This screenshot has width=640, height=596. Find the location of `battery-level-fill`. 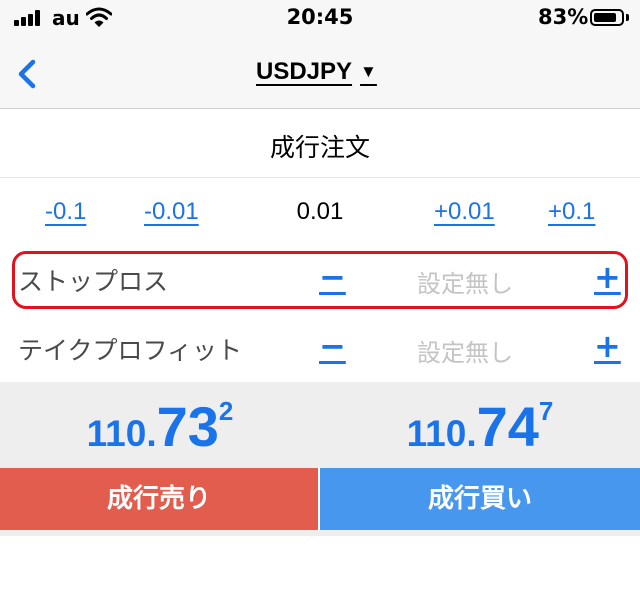

battery-level-fill is located at coordinates (605, 17).